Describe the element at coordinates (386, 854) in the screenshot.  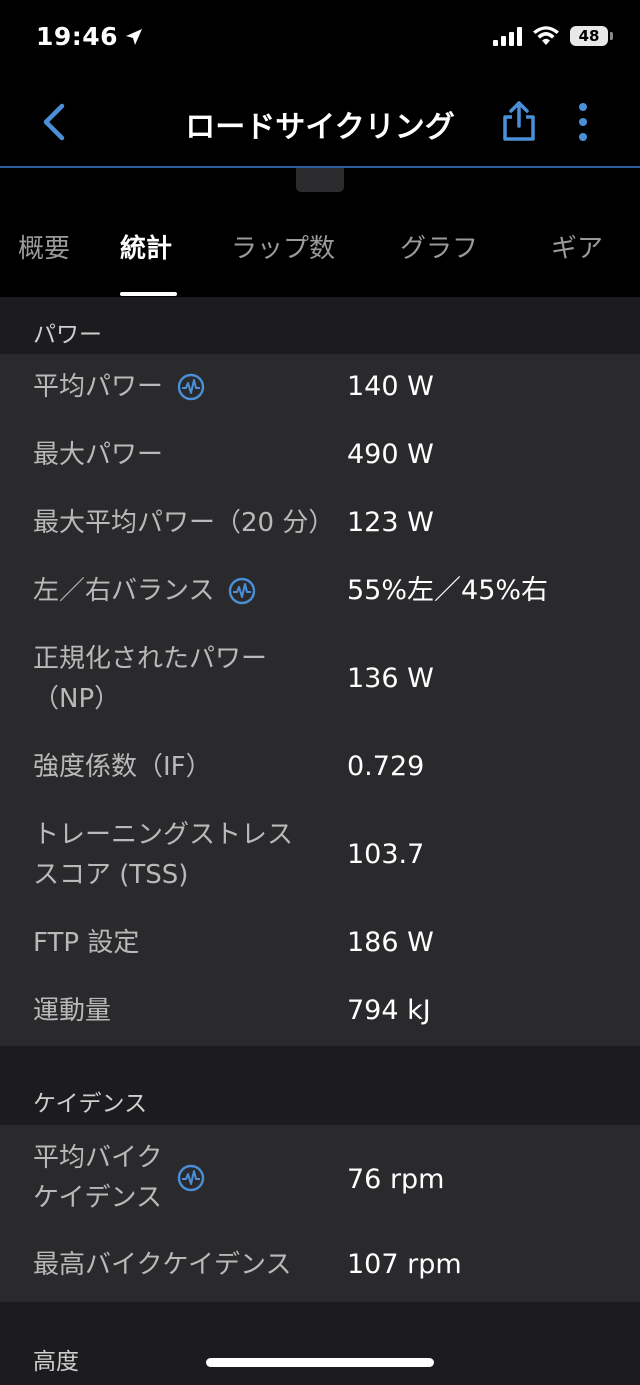
I see `row-value: 103.7` at that location.